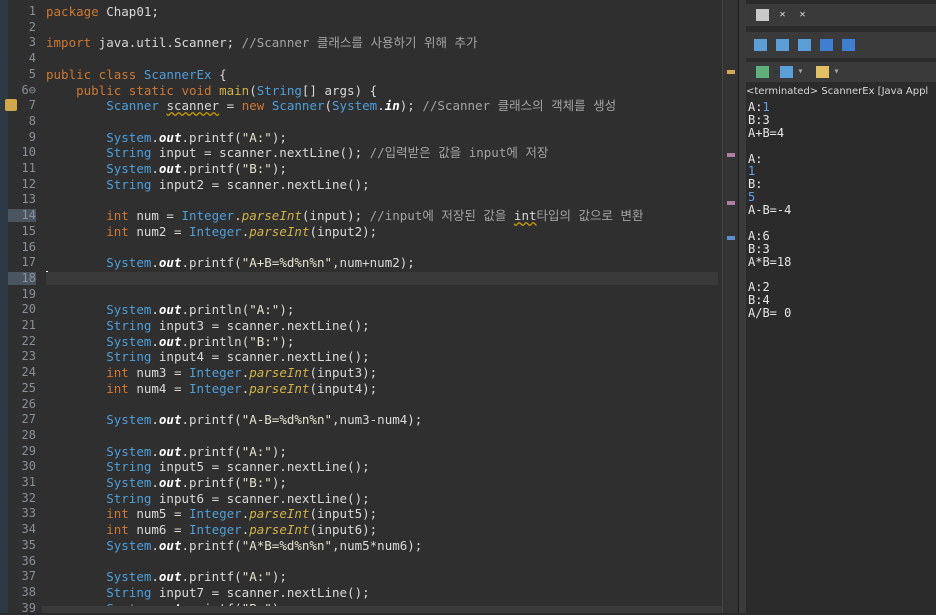  Describe the element at coordinates (382, 498) in the screenshot. I see `code-line: String input6 = scanner.nextLine();` at that location.